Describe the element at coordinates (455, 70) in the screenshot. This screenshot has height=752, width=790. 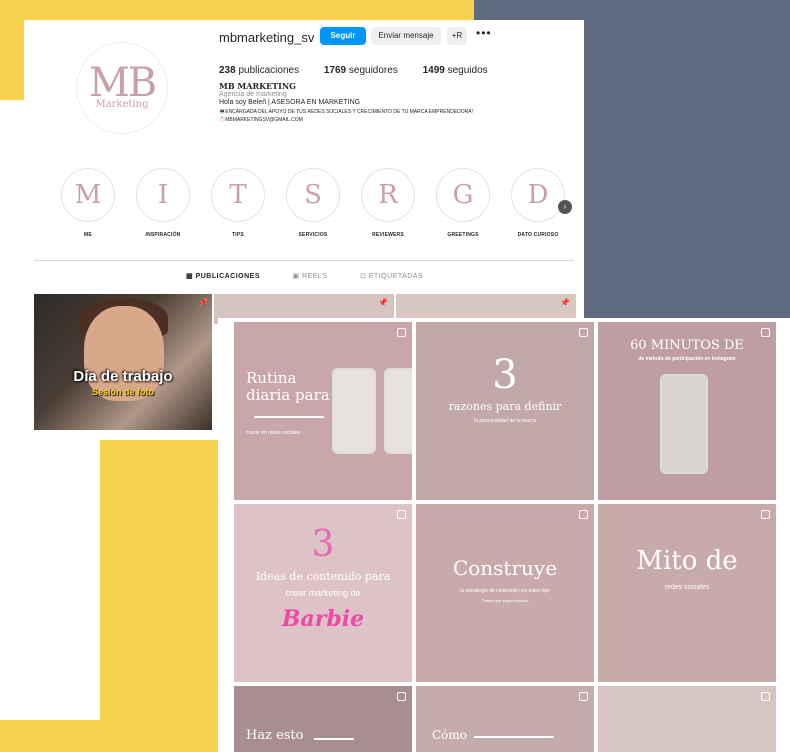
I see `following-stat: 1499 seguidos` at that location.